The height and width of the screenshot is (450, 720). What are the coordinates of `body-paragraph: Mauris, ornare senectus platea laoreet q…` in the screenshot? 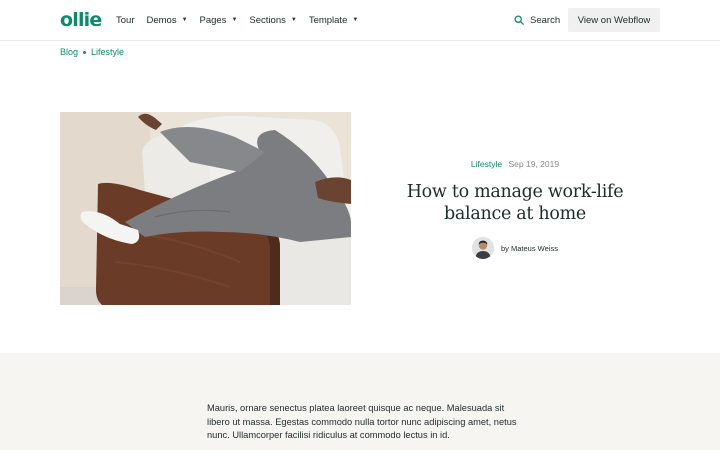 It's located at (362, 421).